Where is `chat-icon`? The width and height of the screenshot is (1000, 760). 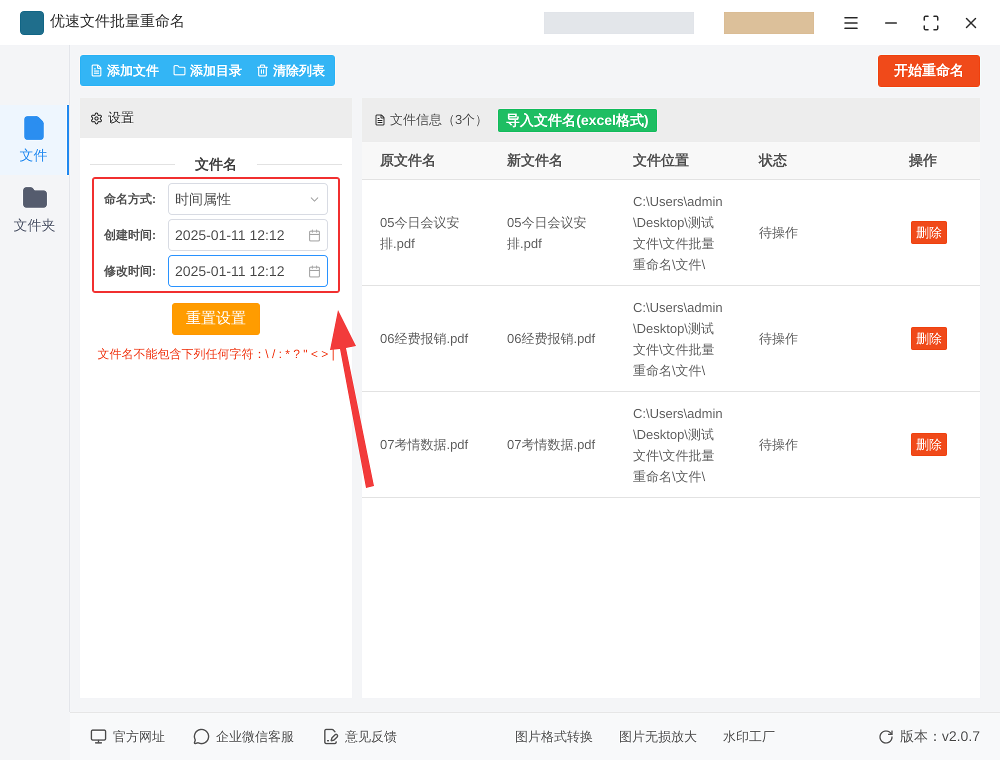
chat-icon is located at coordinates (201, 736).